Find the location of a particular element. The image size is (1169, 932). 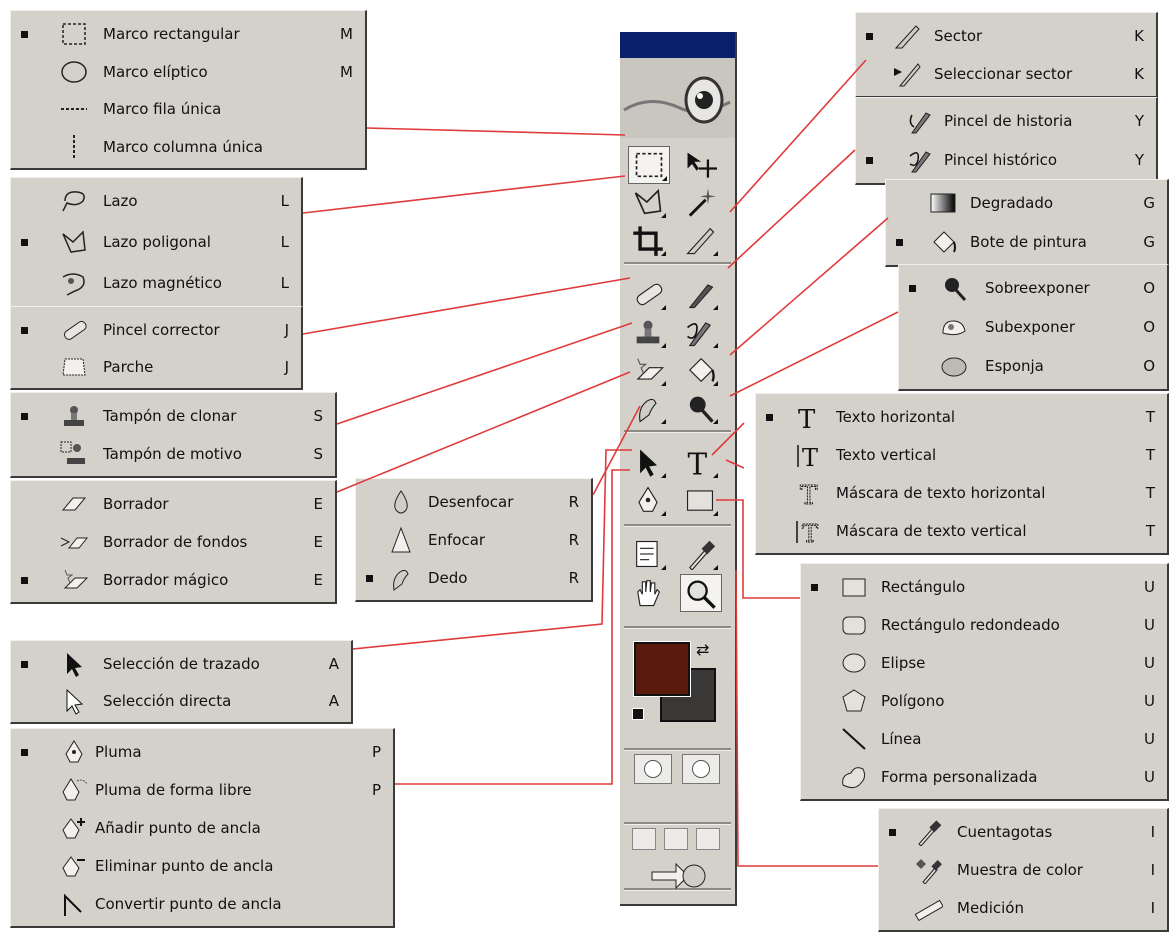

menu-item-label: Pluma de forma libre is located at coordinates (173, 790).